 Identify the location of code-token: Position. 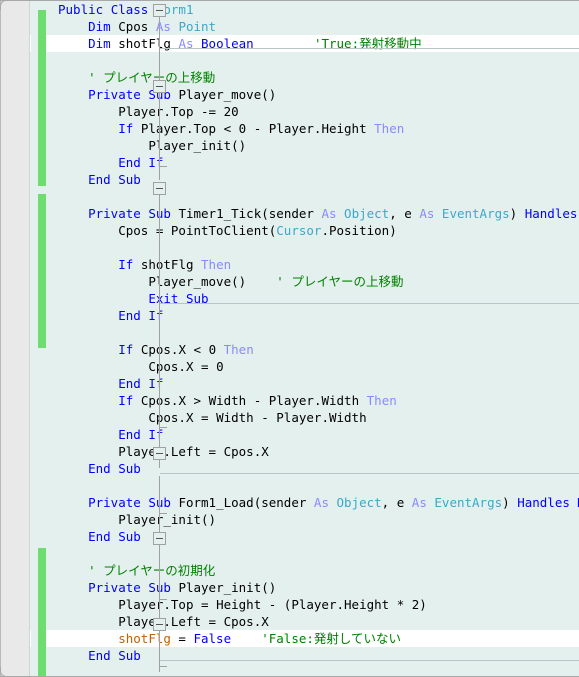
(359, 230).